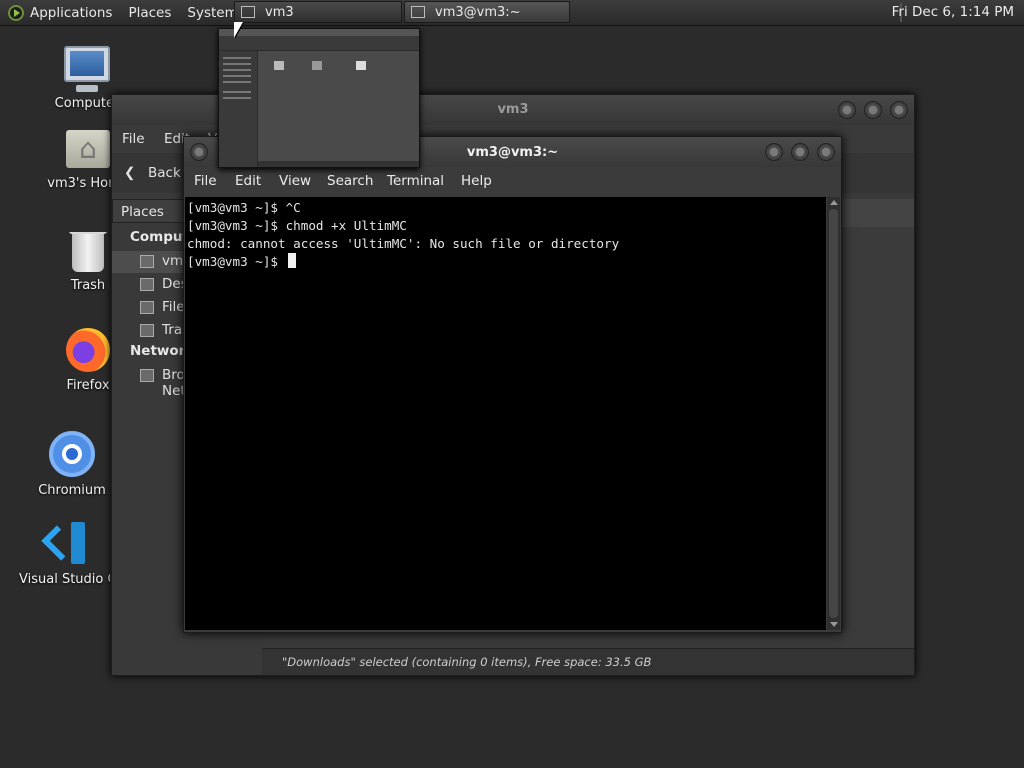 This screenshot has height=768, width=1024. Describe the element at coordinates (149, 12) in the screenshot. I see `places-menu: Places` at that location.